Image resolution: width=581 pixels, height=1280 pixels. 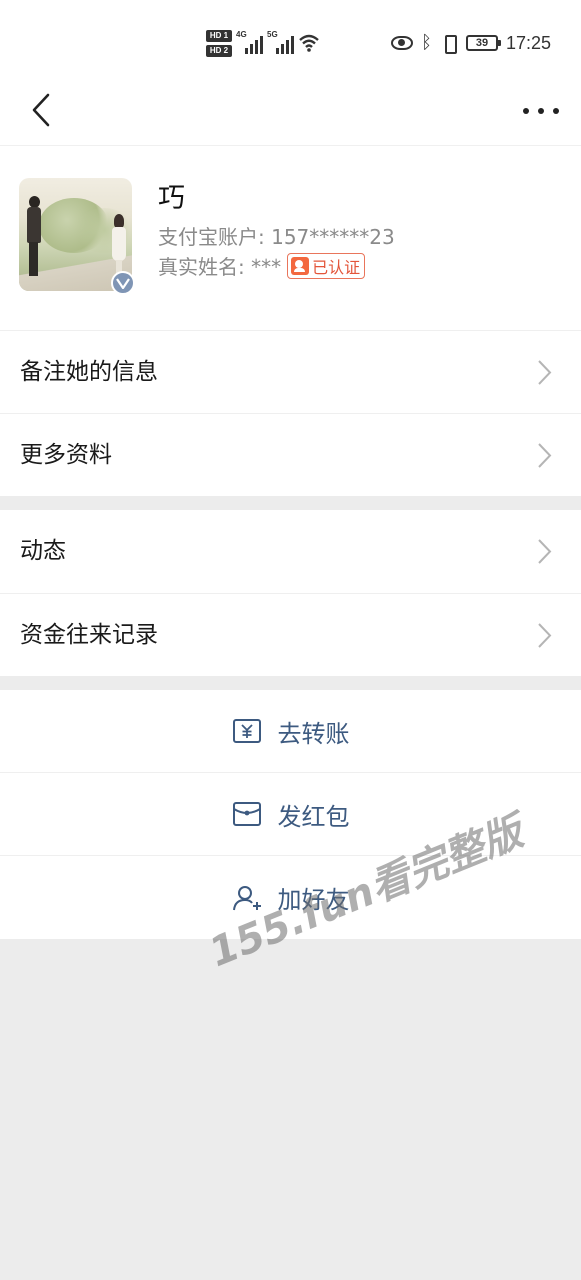 What do you see at coordinates (426, 42) in the screenshot?
I see `bluetooth-icon: ᛒ` at bounding box center [426, 42].